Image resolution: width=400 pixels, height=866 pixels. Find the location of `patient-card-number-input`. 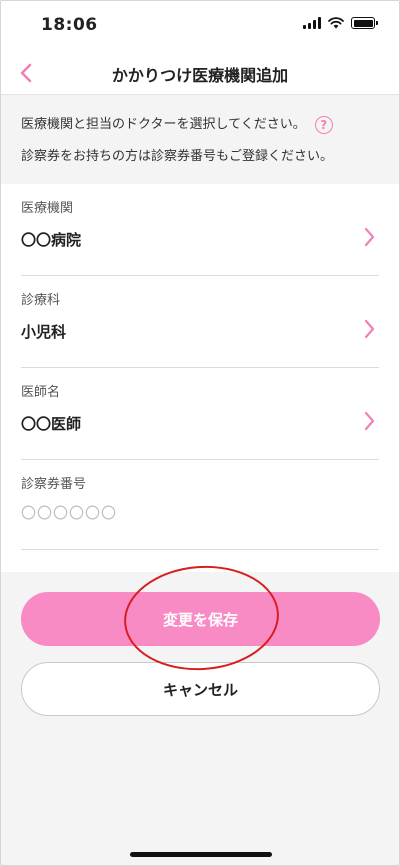

patient-card-number-input is located at coordinates (191, 513).